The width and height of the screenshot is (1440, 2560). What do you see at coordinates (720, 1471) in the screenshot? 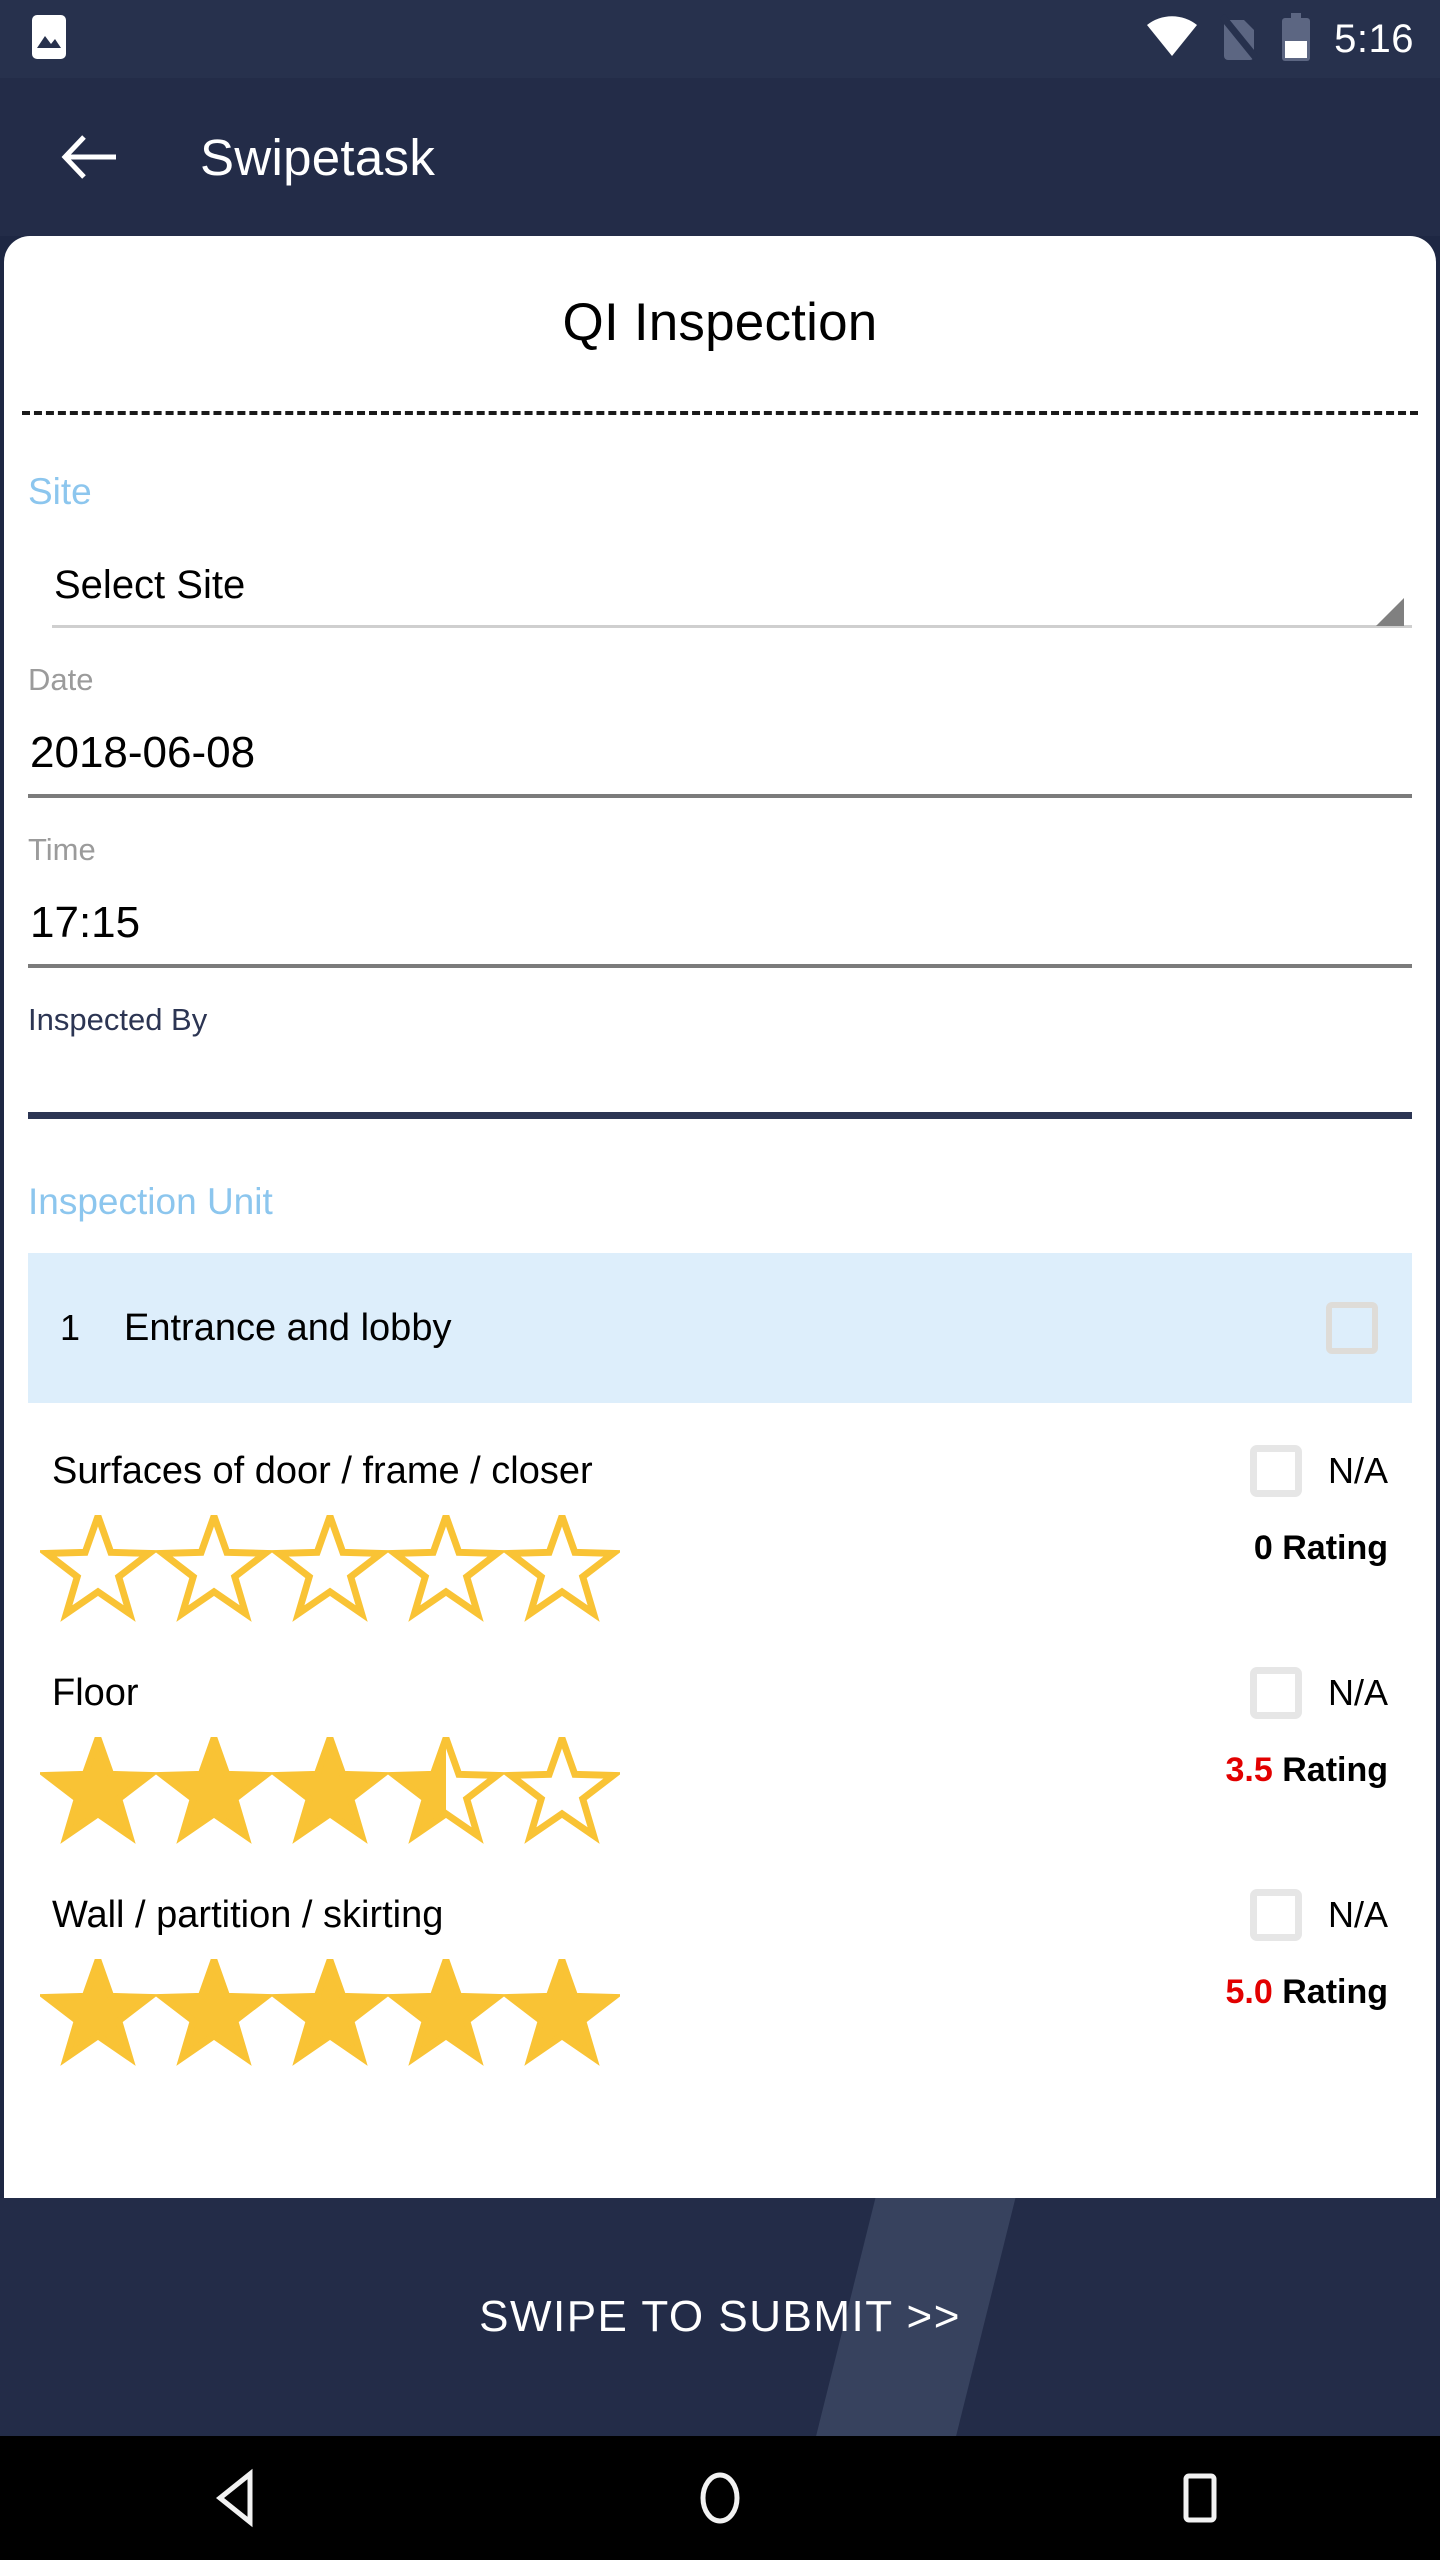
I see `rating-header: Surfaces of door / frame / closer N/A` at bounding box center [720, 1471].